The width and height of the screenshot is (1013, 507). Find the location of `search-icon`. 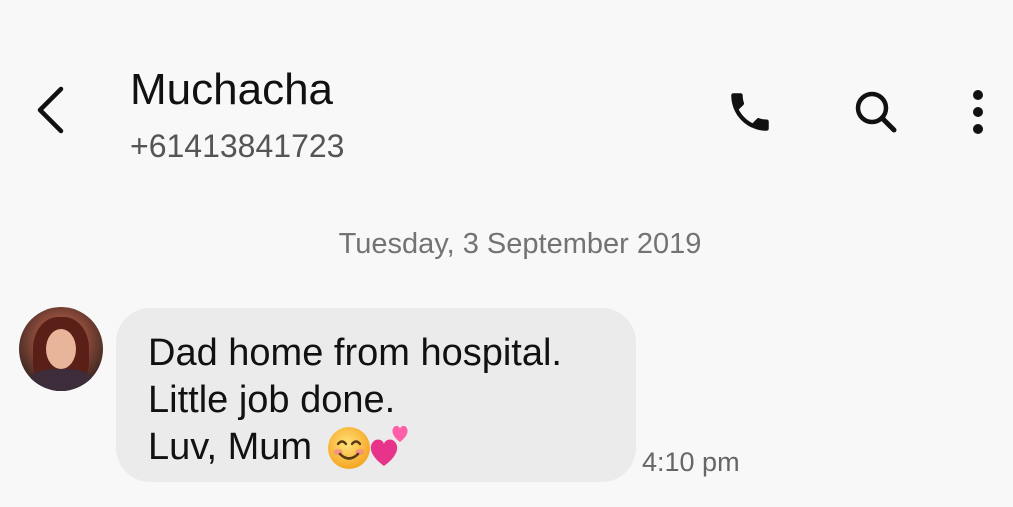

search-icon is located at coordinates (876, 112).